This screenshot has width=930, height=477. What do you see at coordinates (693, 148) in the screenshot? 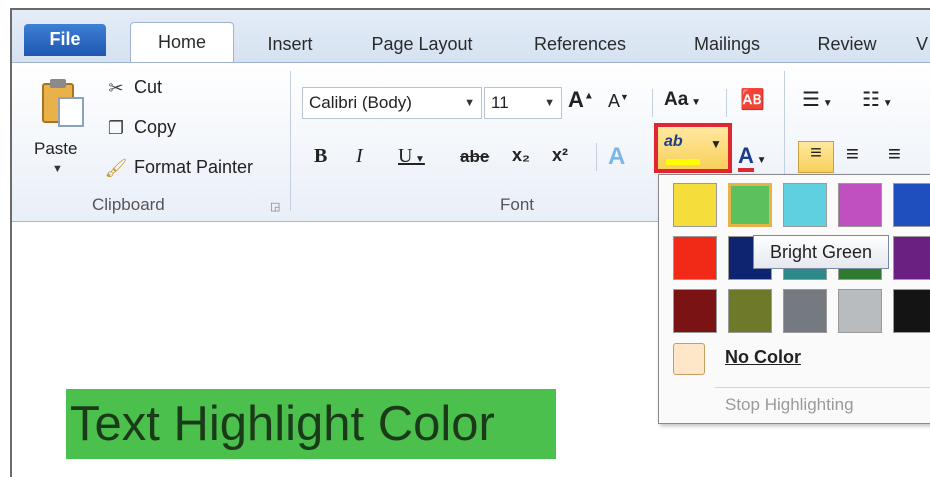
I see `text-highlight-color-button: ab ▼` at bounding box center [693, 148].